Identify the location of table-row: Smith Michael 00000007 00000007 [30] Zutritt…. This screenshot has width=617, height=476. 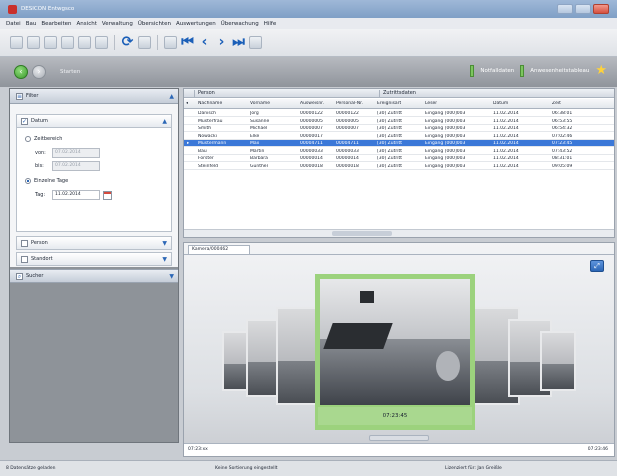
(399, 128).